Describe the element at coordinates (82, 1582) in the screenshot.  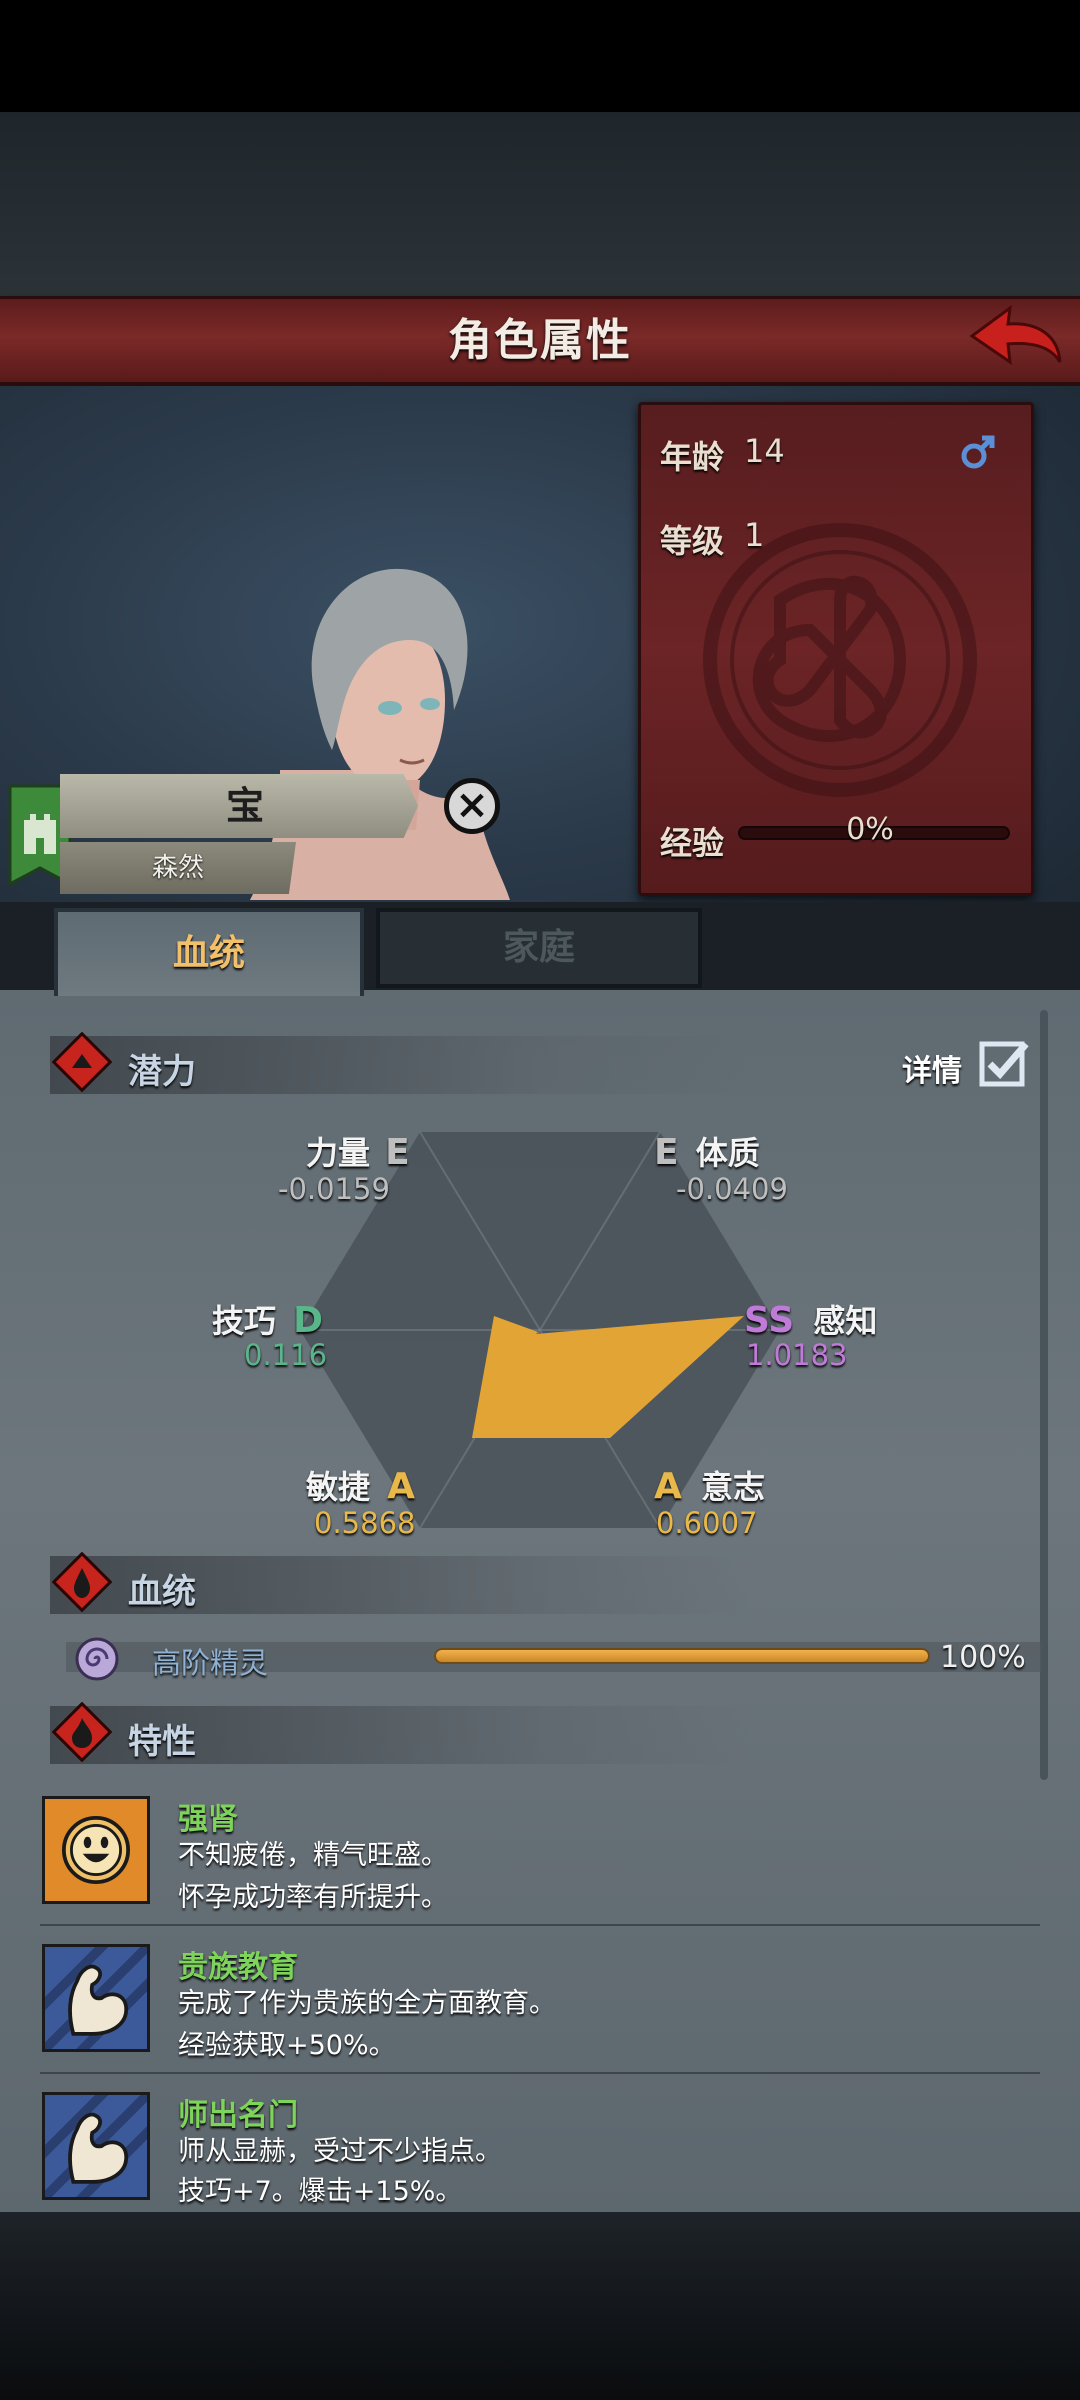
I see `bloodline-icon` at that location.